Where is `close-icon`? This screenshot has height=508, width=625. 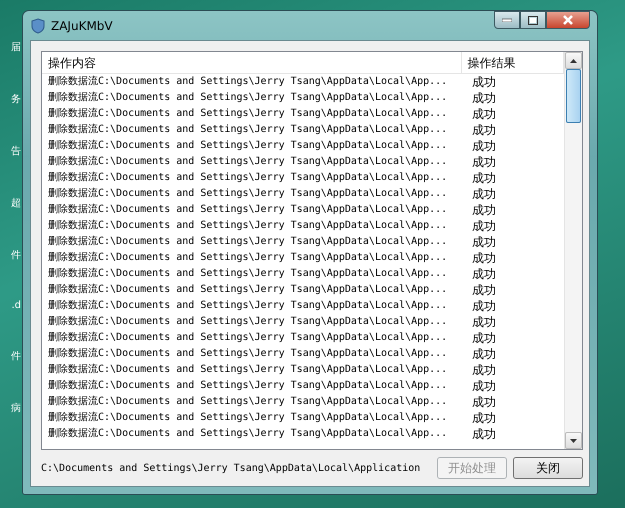
close-icon is located at coordinates (568, 20).